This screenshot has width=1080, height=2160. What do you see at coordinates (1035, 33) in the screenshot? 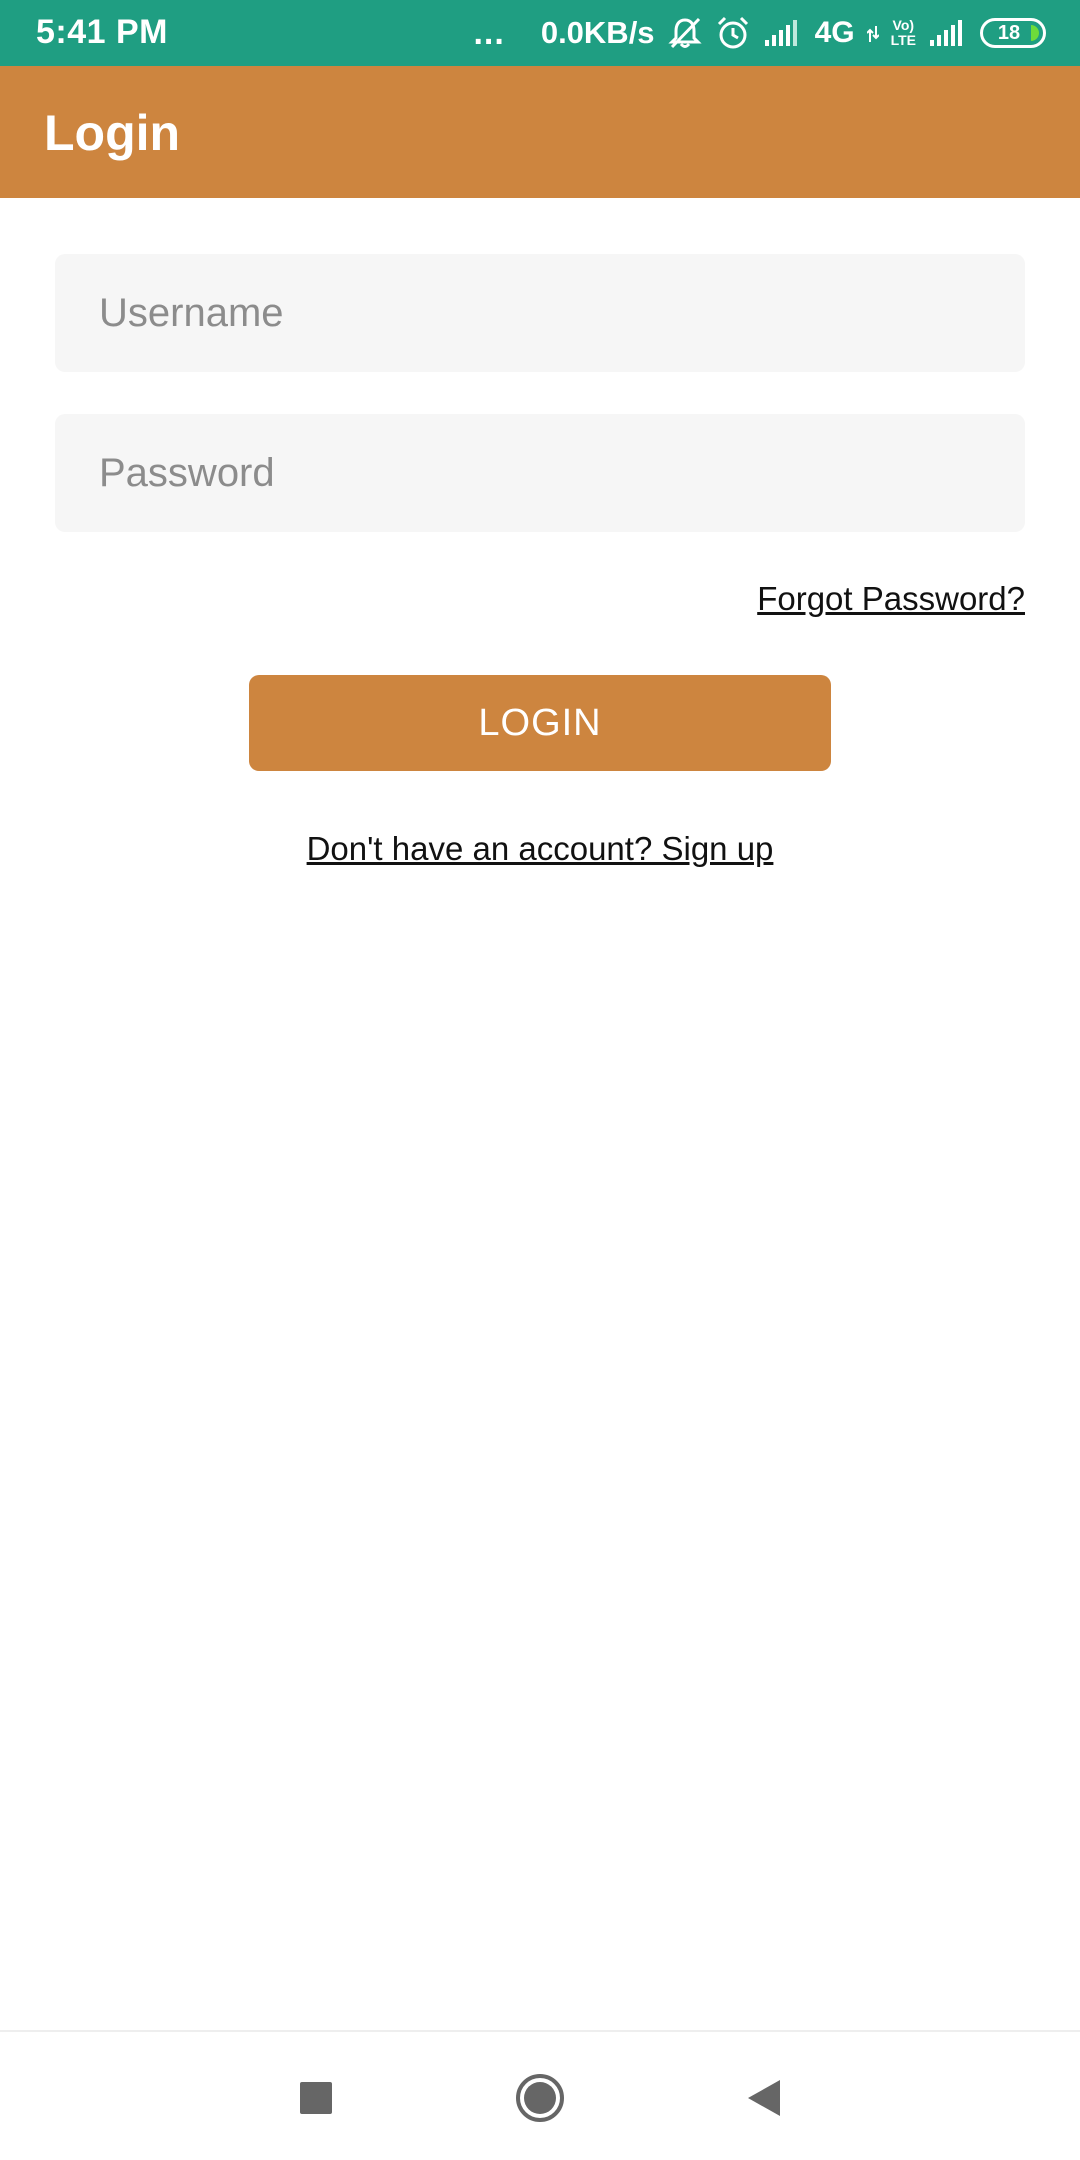
I see `battery-fill` at bounding box center [1035, 33].